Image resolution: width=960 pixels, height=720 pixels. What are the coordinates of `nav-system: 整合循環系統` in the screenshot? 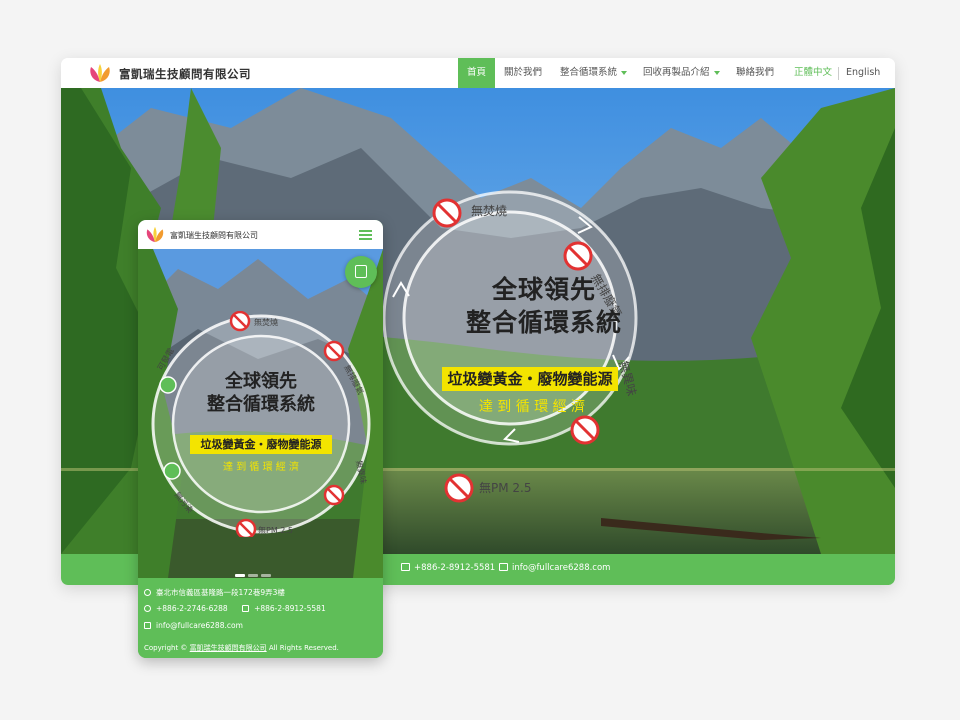 It's located at (594, 73).